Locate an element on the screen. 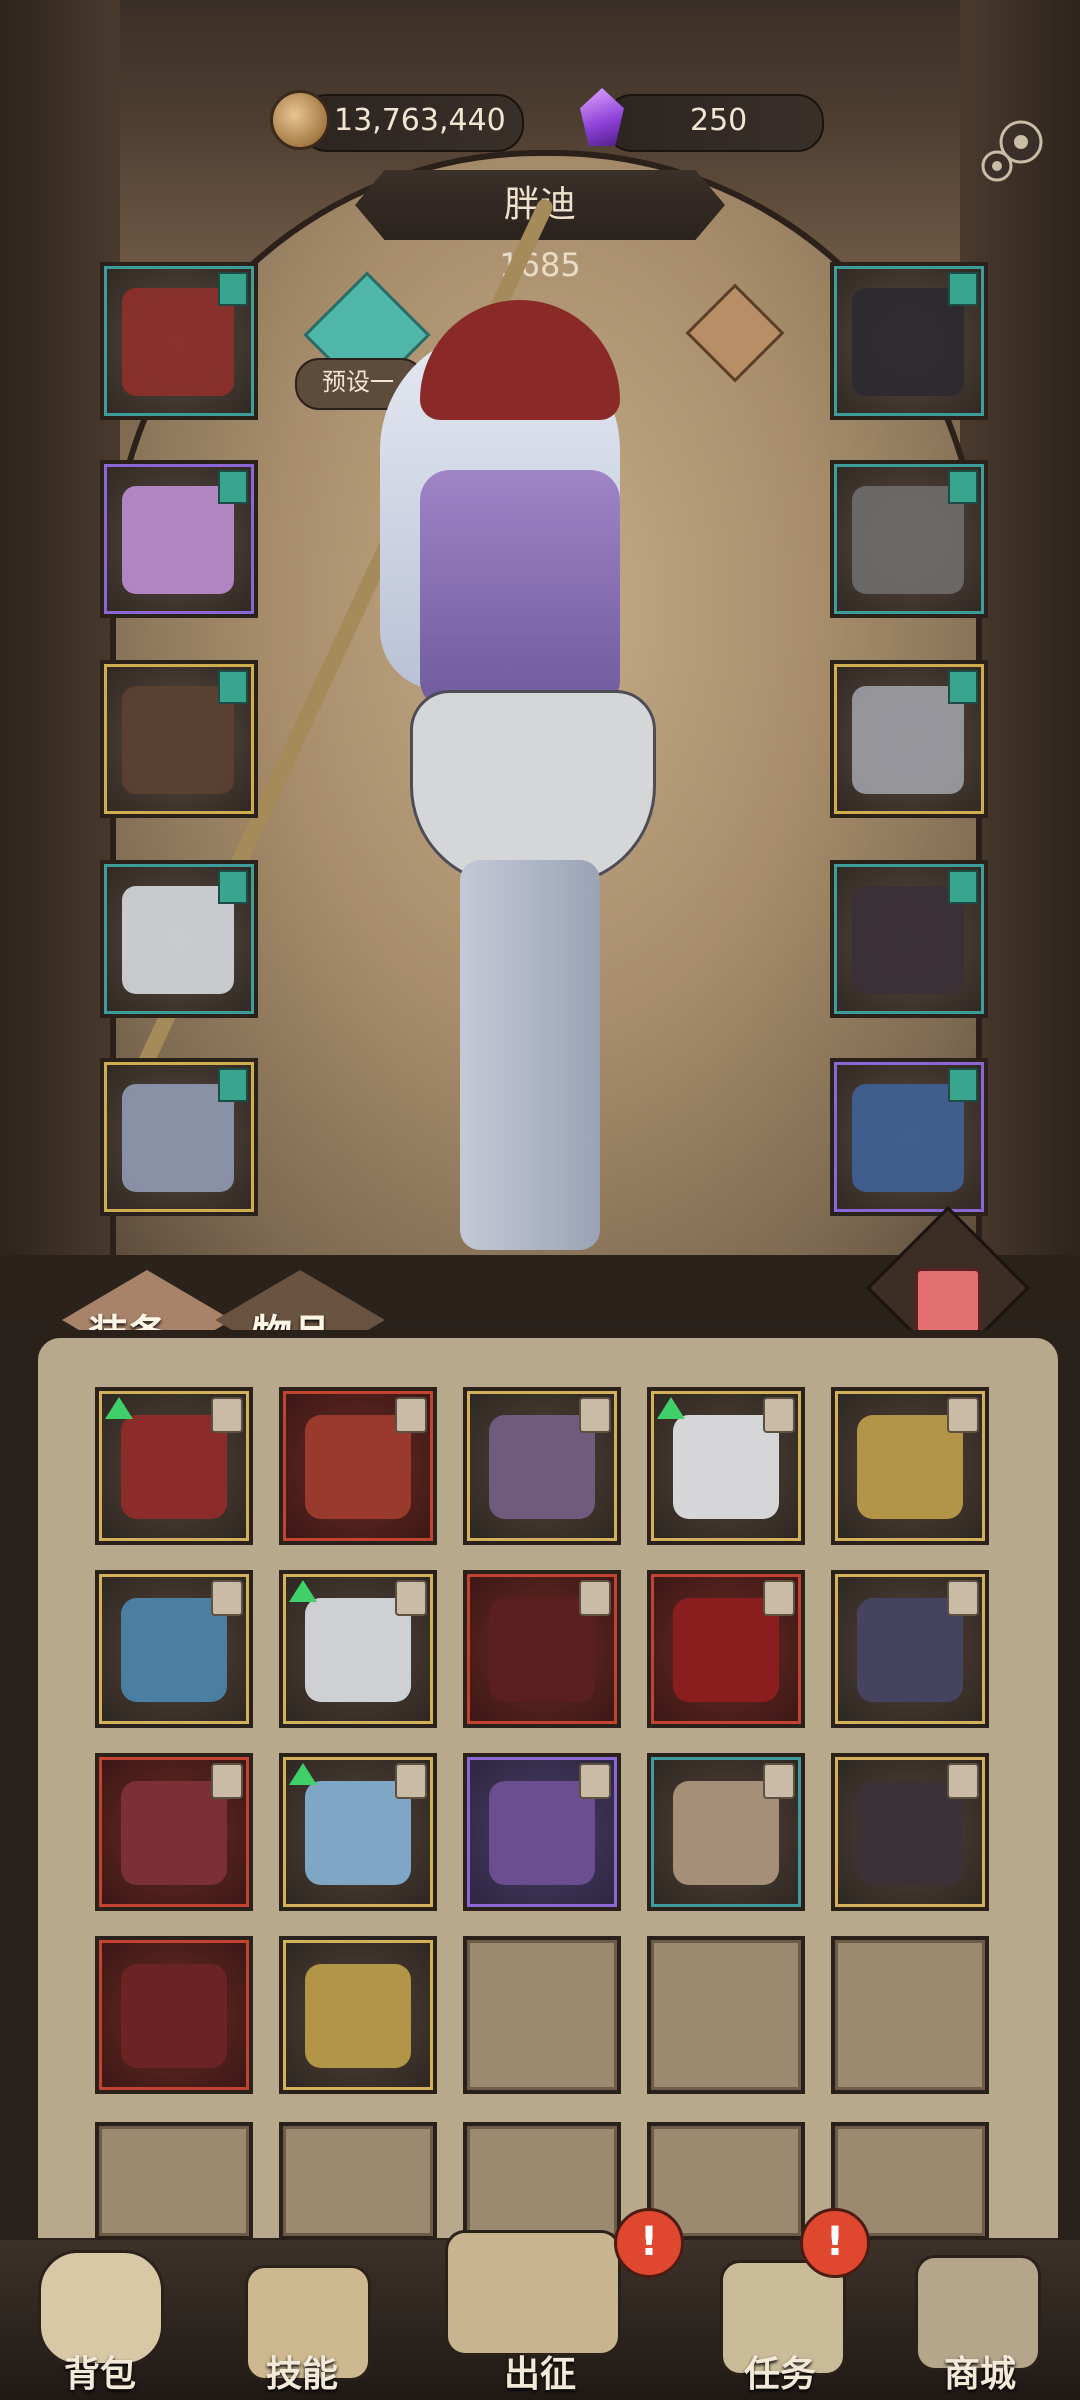 The height and width of the screenshot is (2400, 1080). equip-slot-boots is located at coordinates (179, 1137).